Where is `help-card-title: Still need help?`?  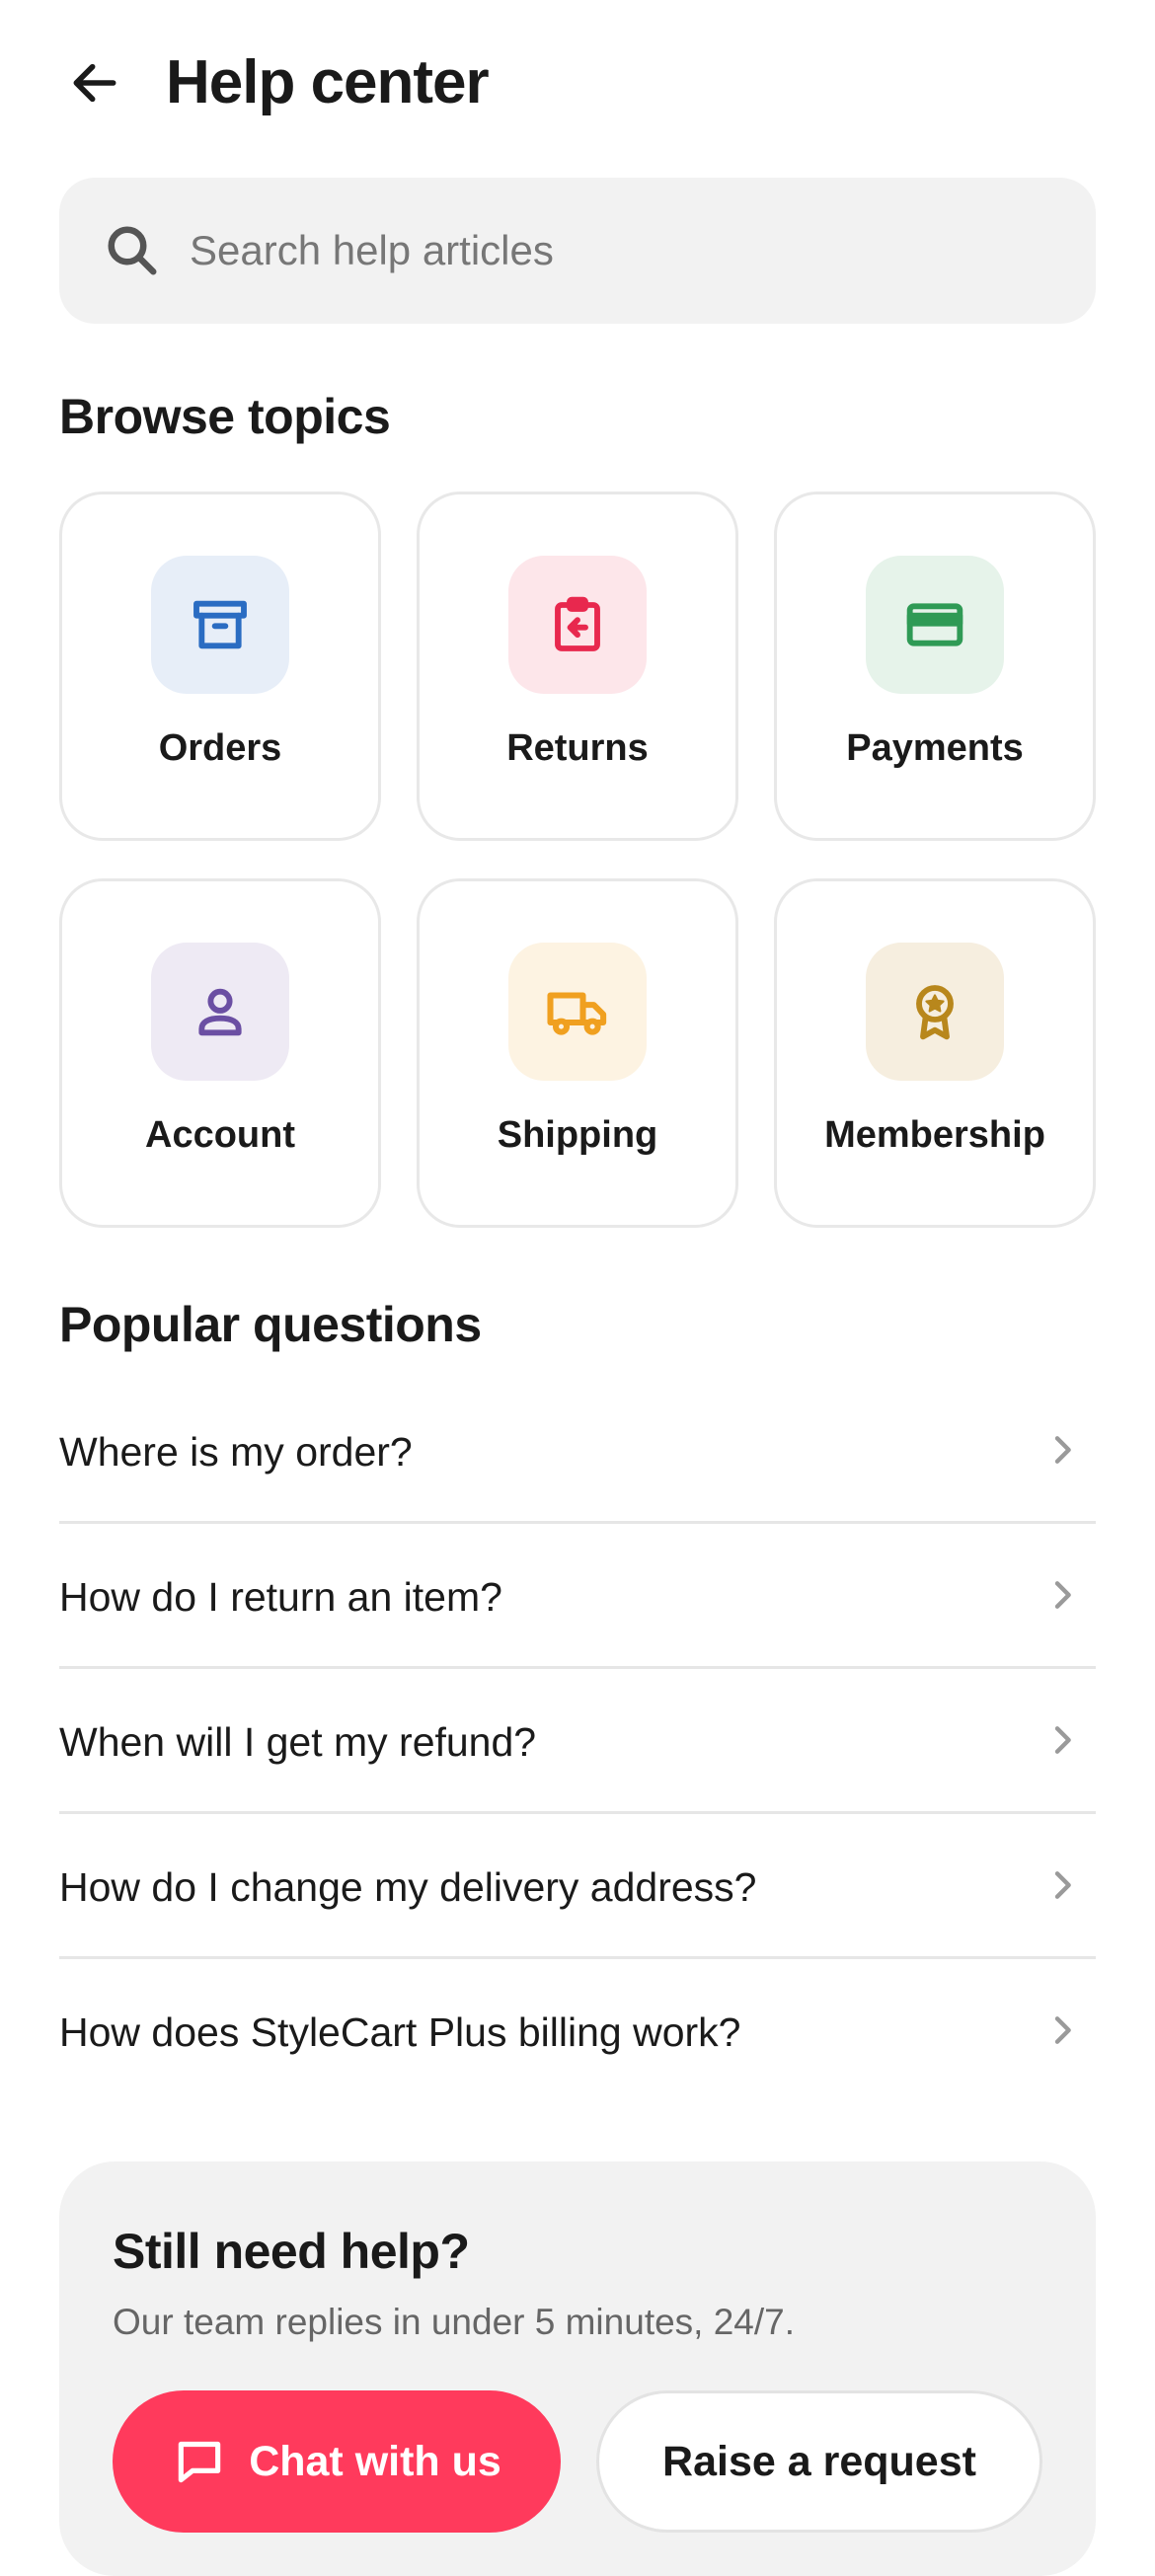 help-card-title: Still need help? is located at coordinates (291, 2252).